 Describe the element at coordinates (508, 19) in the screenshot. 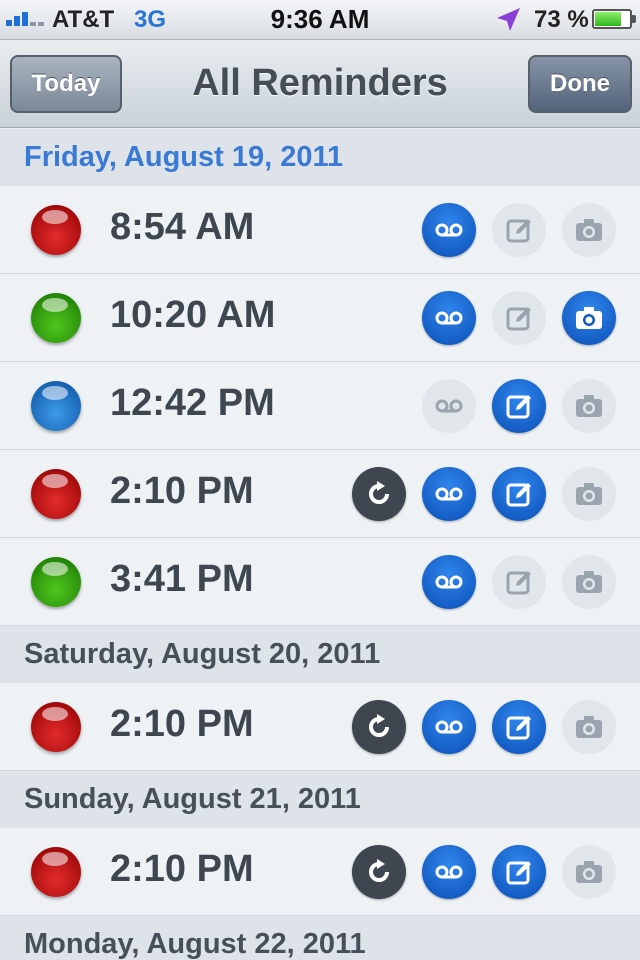

I see `location-arrow-icon` at that location.